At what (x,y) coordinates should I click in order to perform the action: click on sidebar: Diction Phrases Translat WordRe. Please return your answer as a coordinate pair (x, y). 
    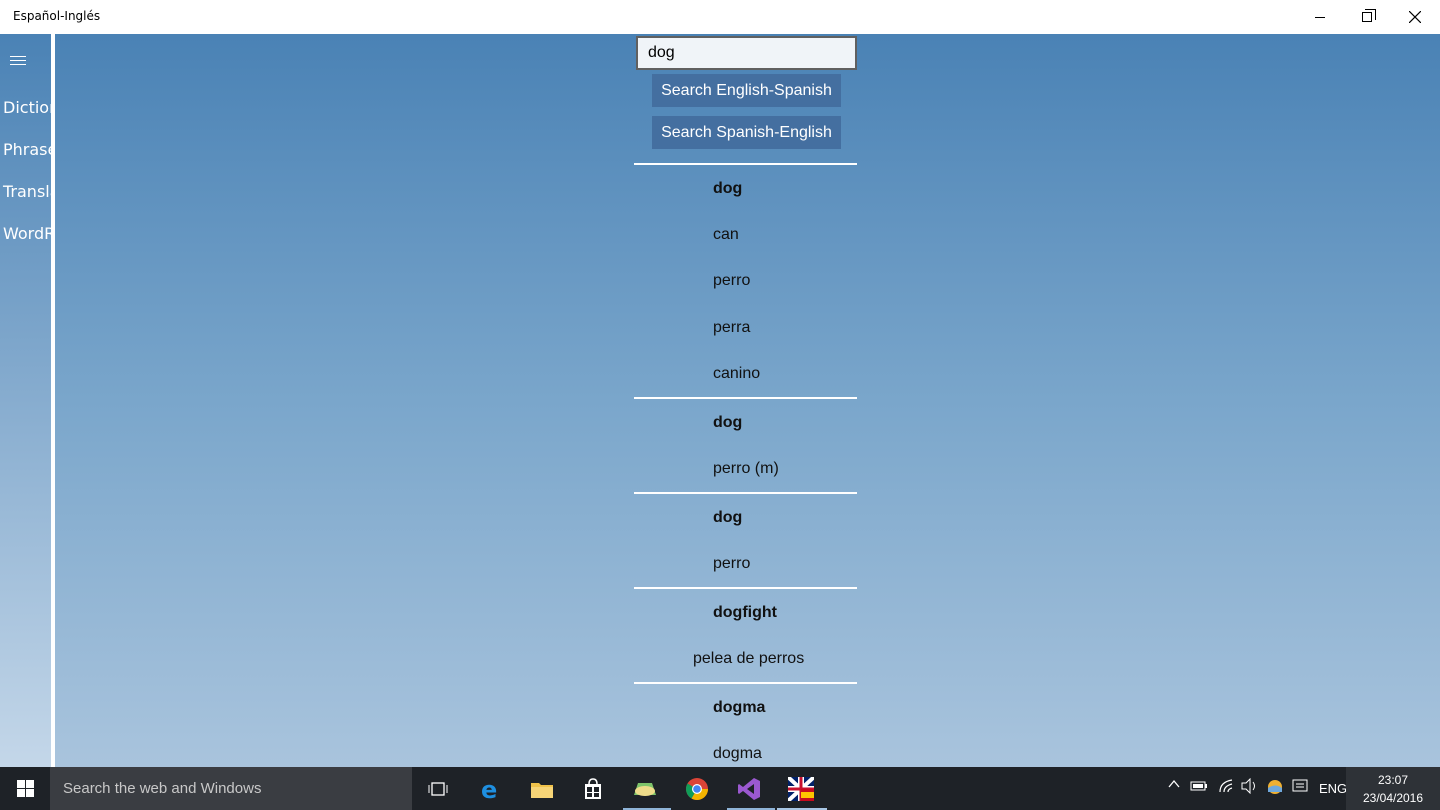
    Looking at the image, I should click on (26, 400).